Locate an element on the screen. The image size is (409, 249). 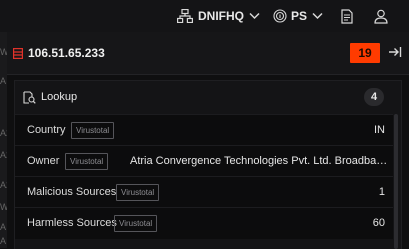
panel-scrollbar is located at coordinates (396, 181).